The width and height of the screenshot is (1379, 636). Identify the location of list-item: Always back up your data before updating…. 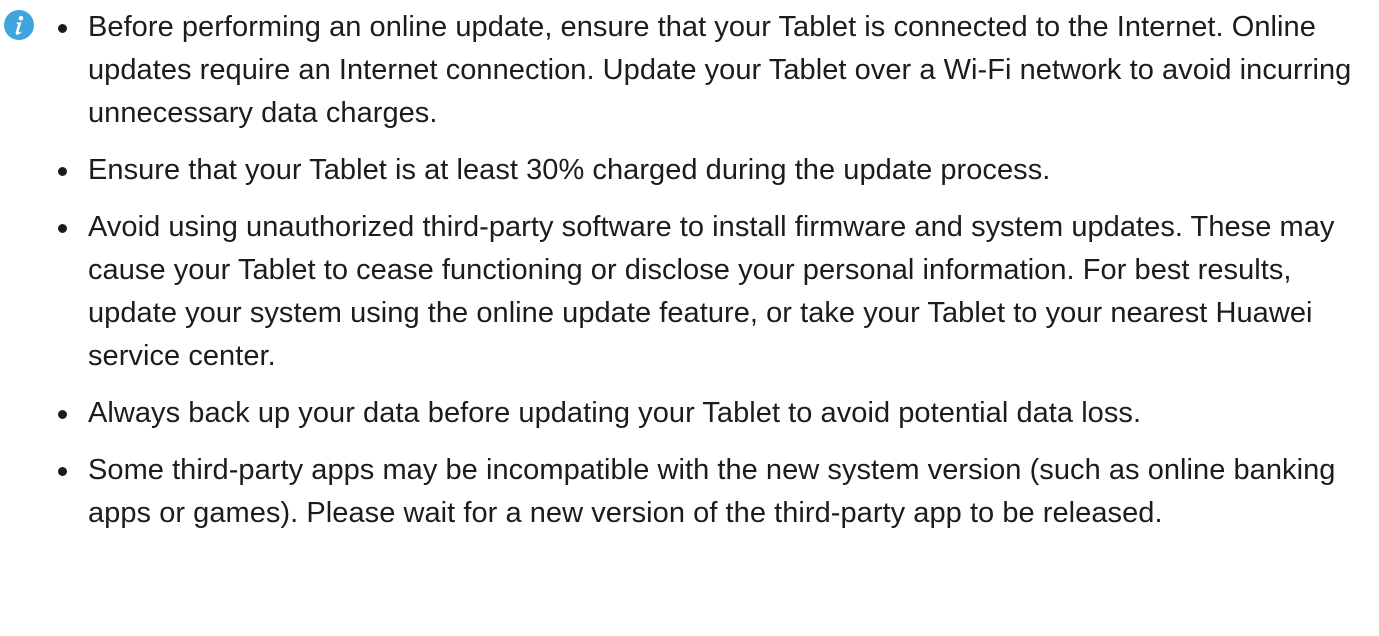
(707, 413).